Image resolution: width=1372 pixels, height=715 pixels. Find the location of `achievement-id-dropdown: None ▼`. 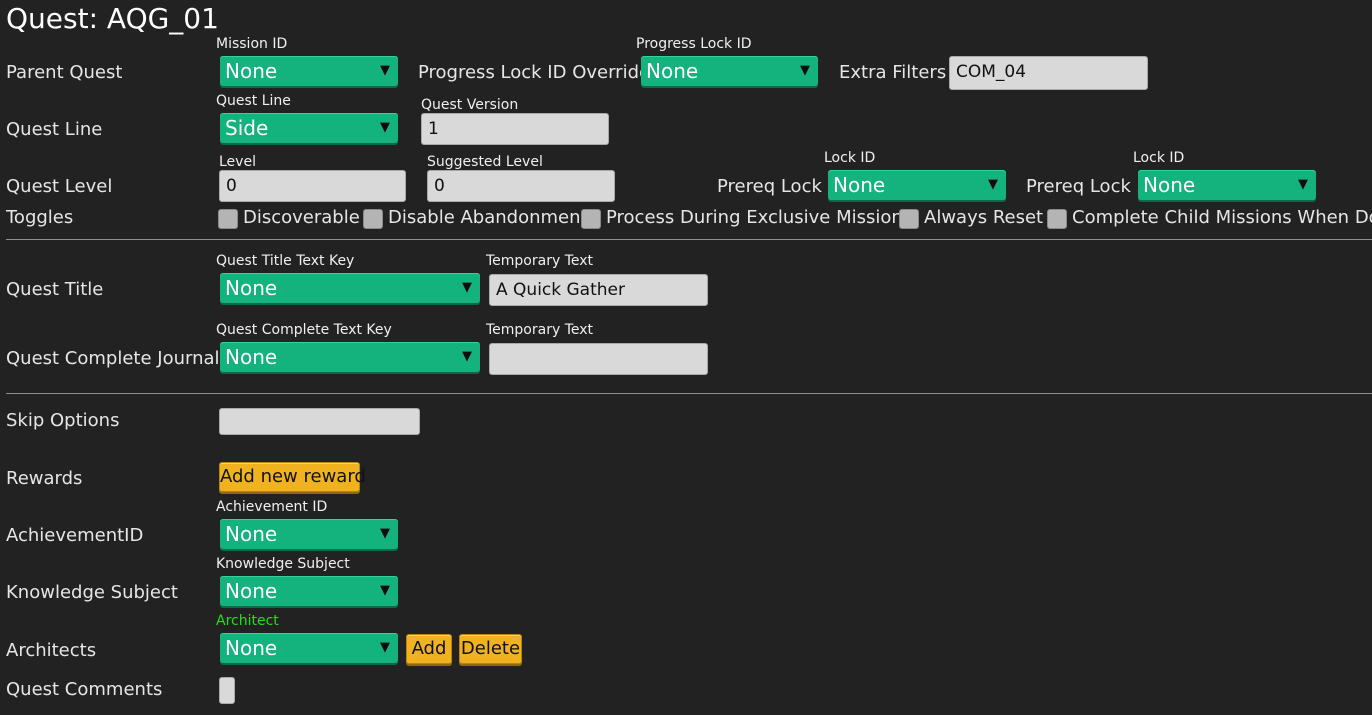

achievement-id-dropdown: None ▼ is located at coordinates (309, 534).